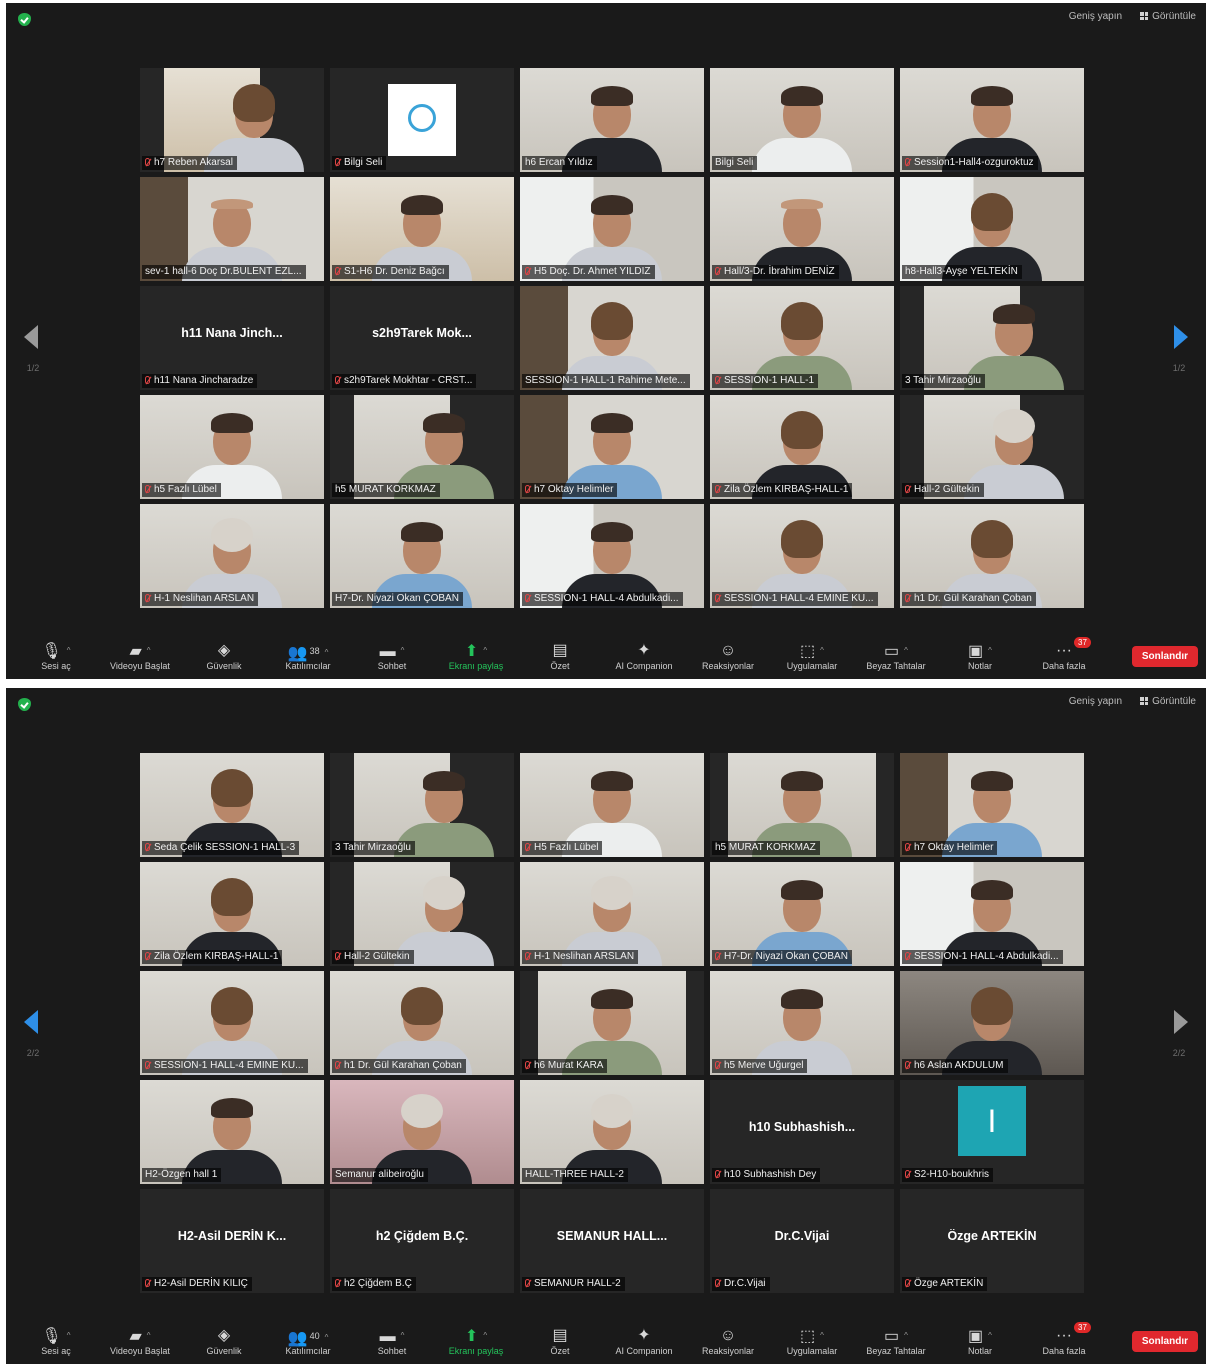 This screenshot has width=1212, height=1368. What do you see at coordinates (232, 447) in the screenshot?
I see `participant-tile: h5 Fazlı Lübel` at bounding box center [232, 447].